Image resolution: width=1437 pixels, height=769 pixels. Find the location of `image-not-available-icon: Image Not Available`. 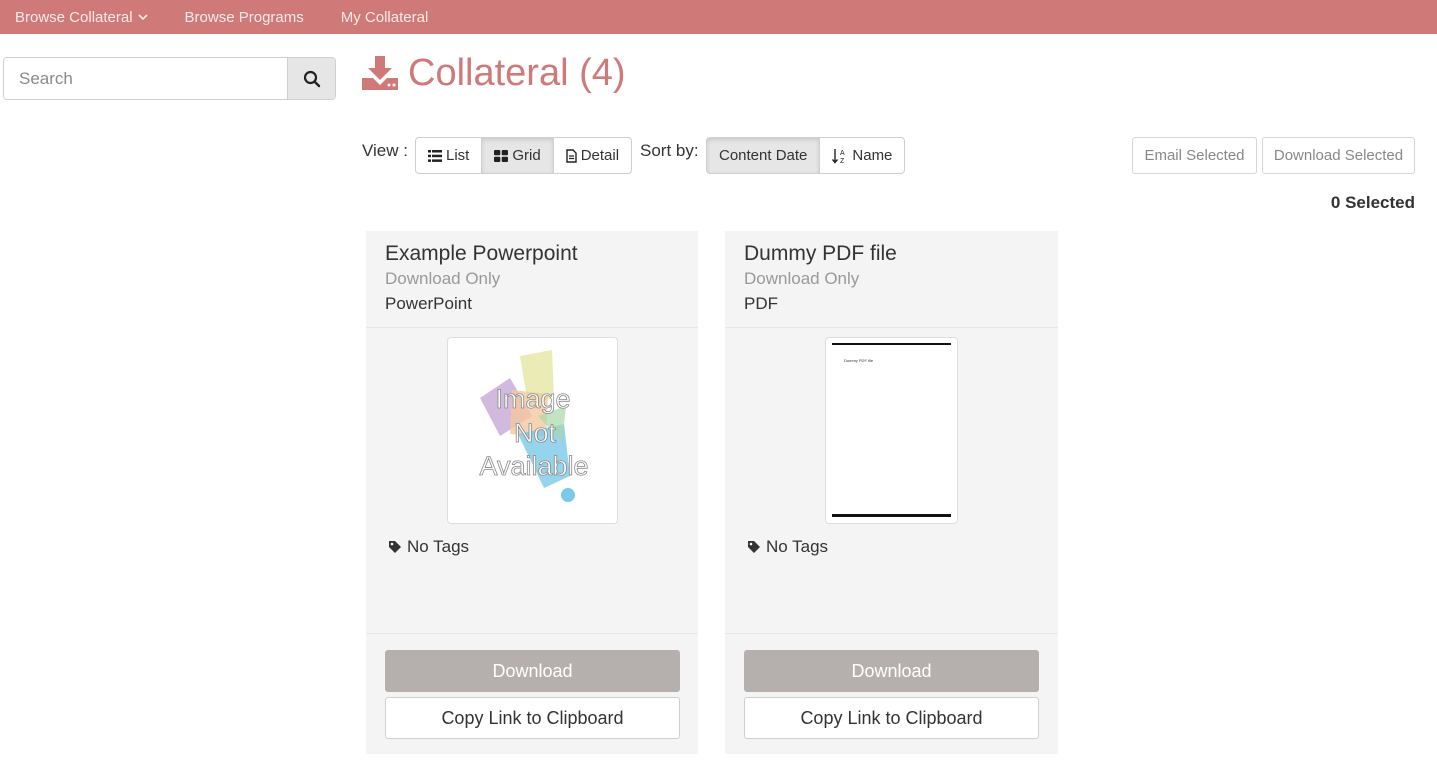

image-not-available-icon: Image Not Available is located at coordinates (534, 426).